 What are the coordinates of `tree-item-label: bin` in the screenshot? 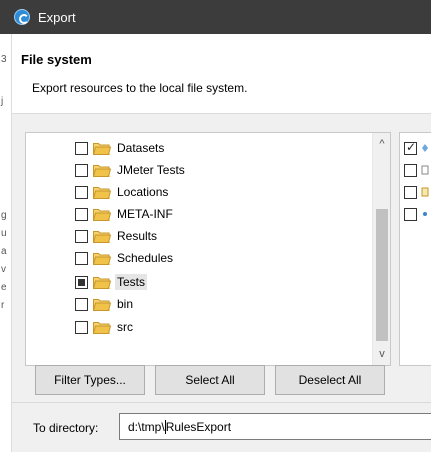 It's located at (125, 304).